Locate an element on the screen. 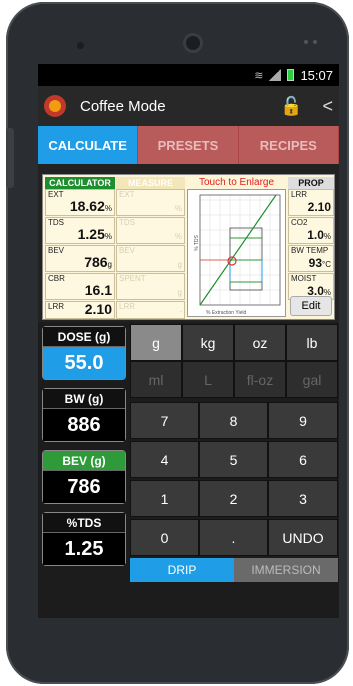  ext-cell: EXT 18.62% is located at coordinates (80, 202).